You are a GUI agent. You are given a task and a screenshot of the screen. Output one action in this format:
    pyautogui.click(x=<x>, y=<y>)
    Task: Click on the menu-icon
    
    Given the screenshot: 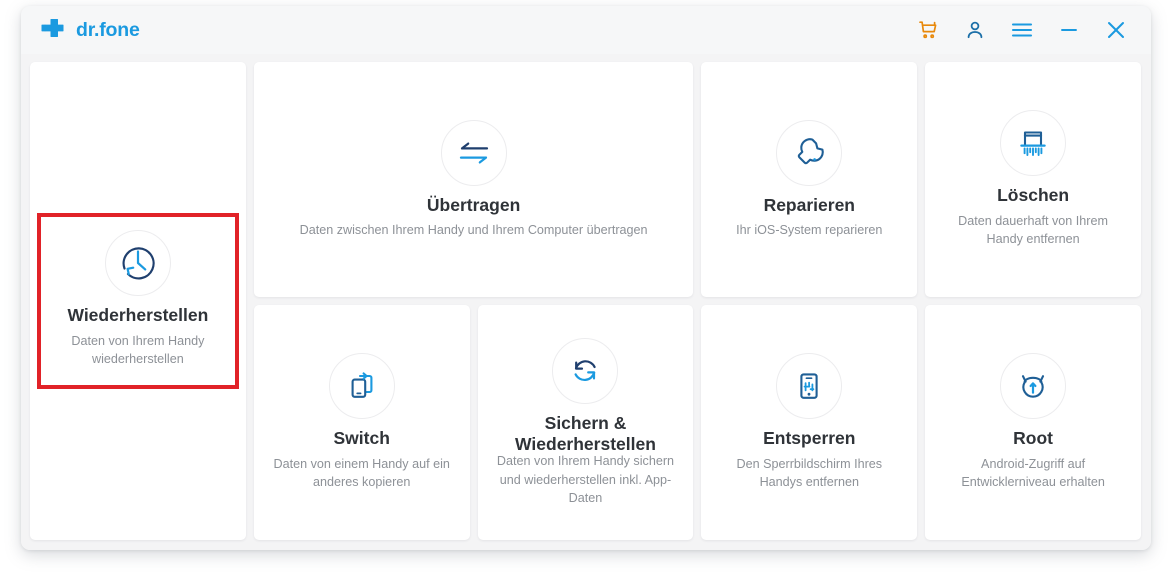 What is the action you would take?
    pyautogui.click(x=1022, y=30)
    